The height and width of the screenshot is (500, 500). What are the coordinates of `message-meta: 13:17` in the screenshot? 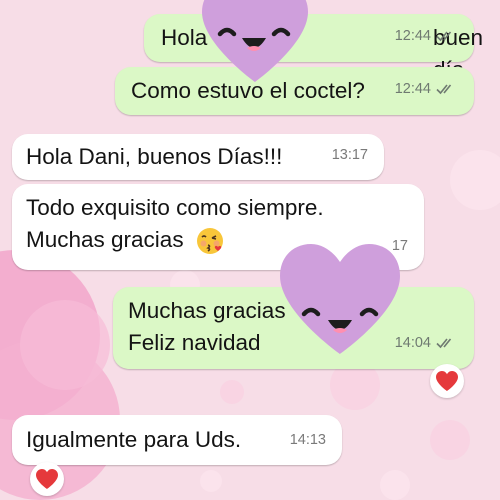 It's located at (350, 155).